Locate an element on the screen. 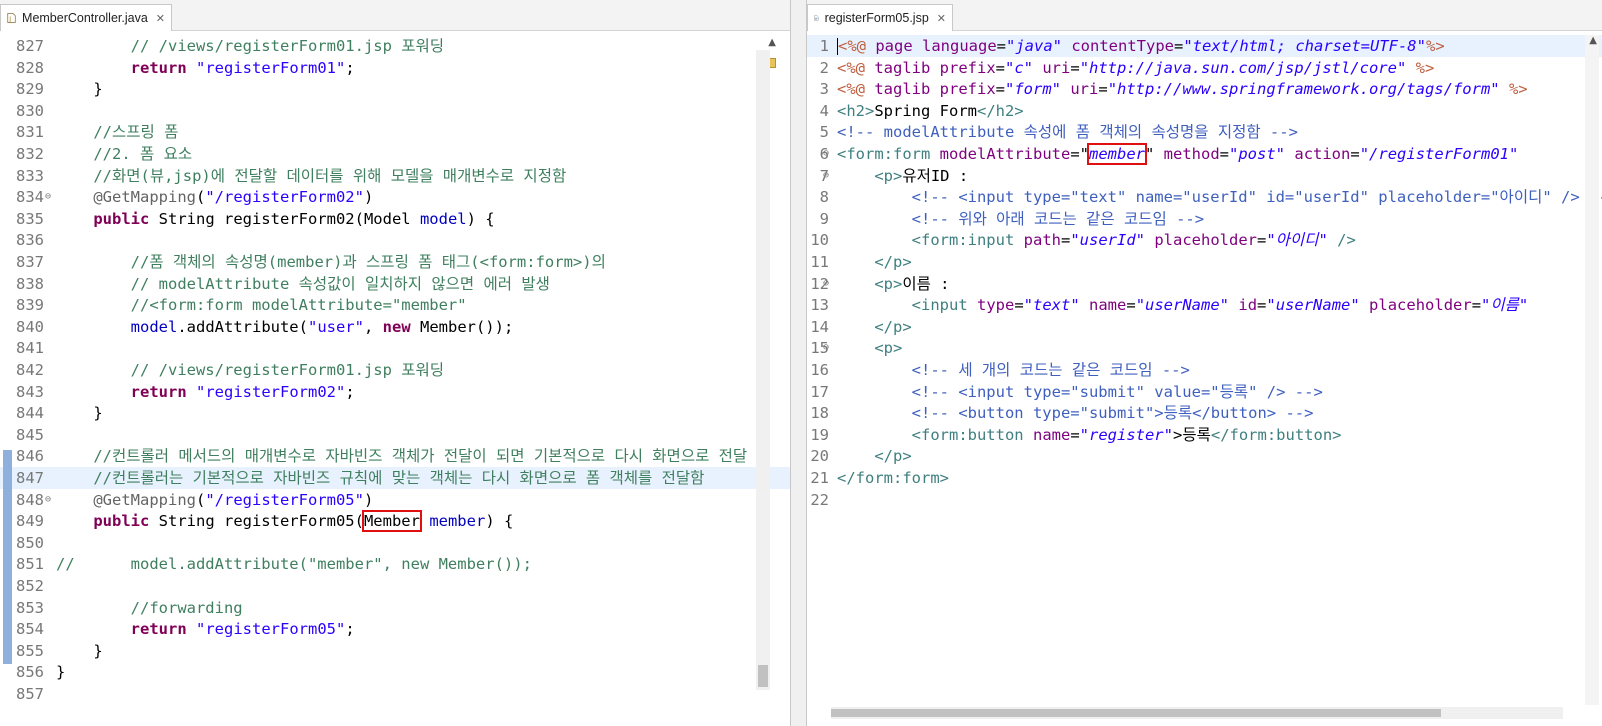  code-text: return "registerForm01"; is located at coordinates (205, 68).